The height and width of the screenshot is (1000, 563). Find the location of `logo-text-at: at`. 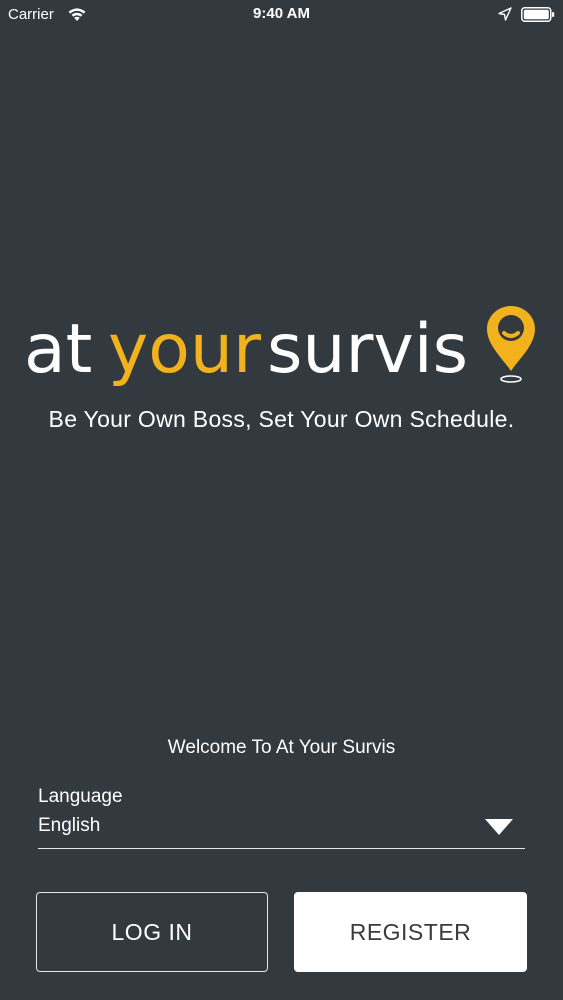

logo-text-at: at is located at coordinates (58, 349).